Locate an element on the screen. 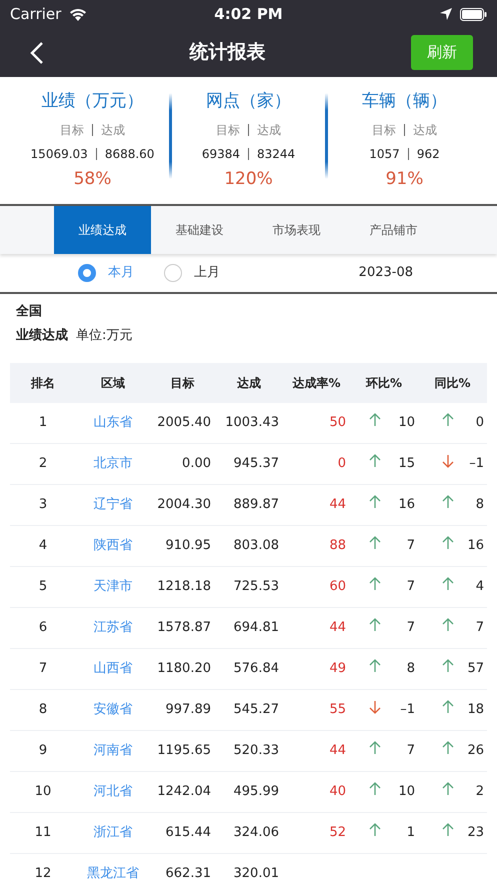 Image resolution: width=497 pixels, height=883 pixels. column-header: 排名 is located at coordinates (43, 383).